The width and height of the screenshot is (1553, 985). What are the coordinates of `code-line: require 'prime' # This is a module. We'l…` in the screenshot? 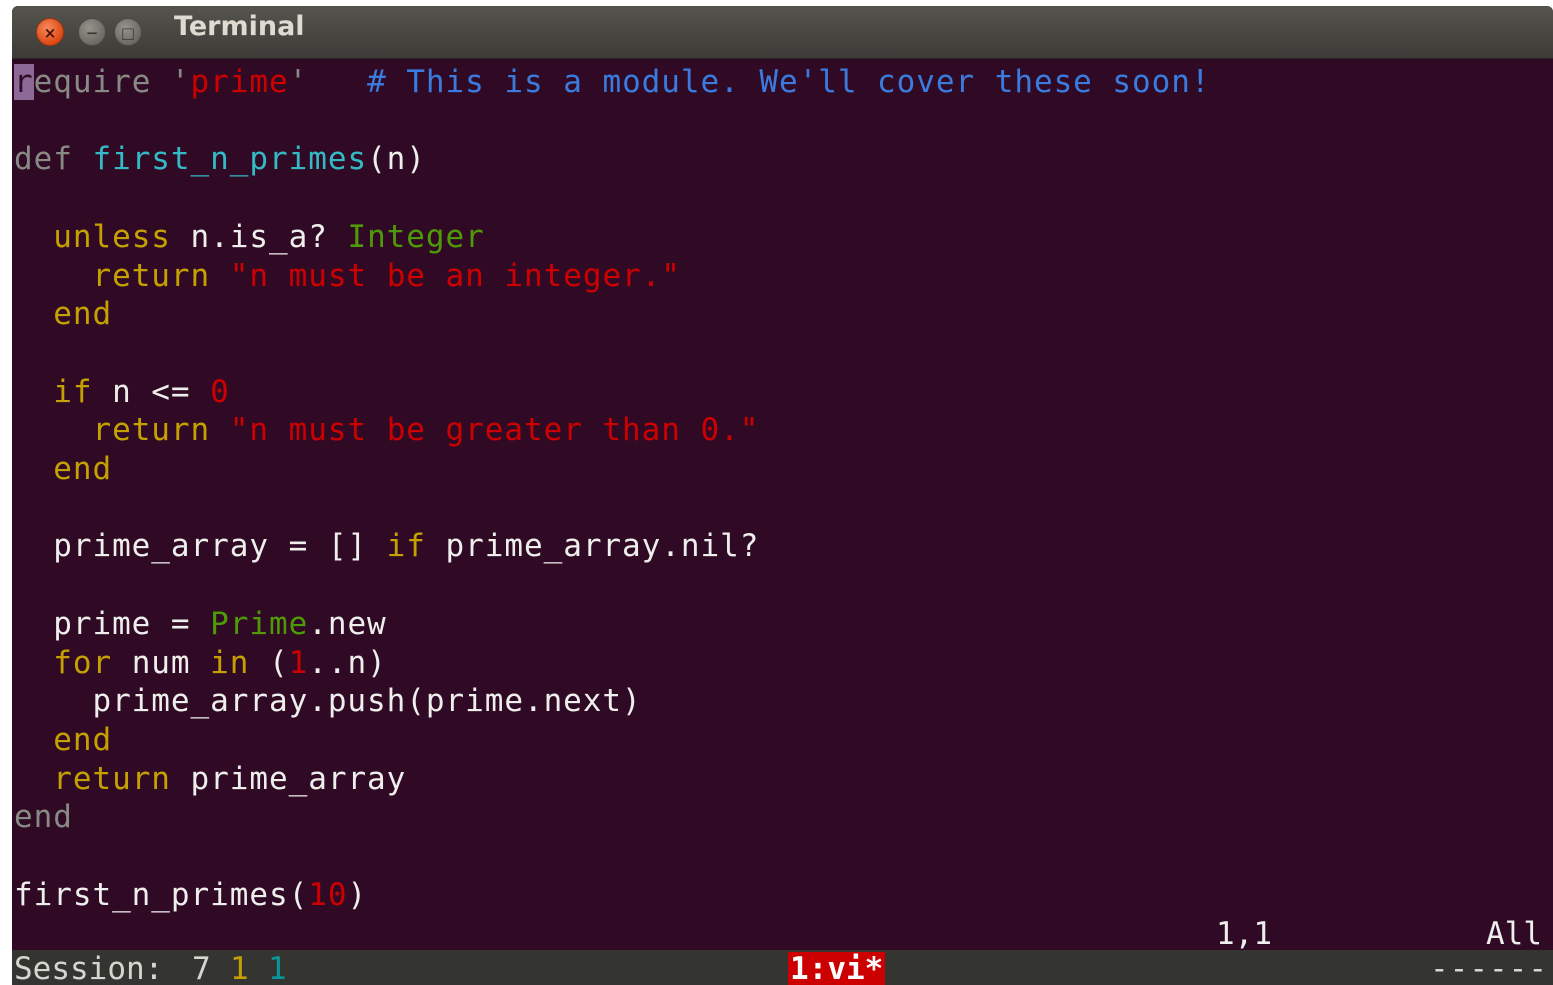 It's located at (612, 82).